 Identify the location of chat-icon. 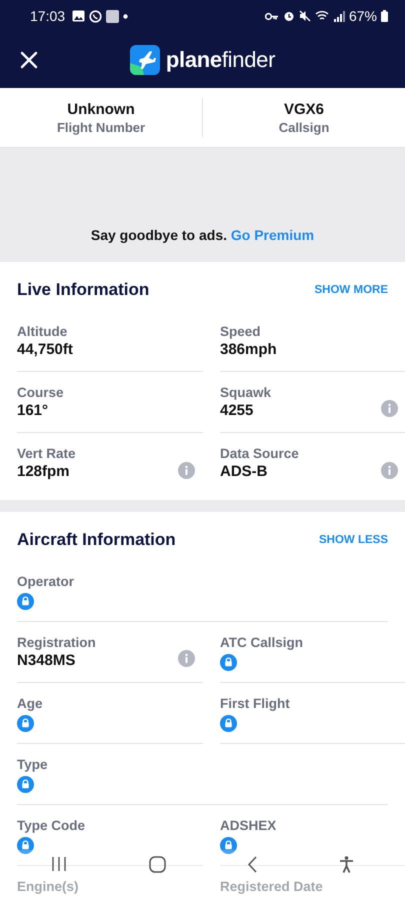
(95, 16).